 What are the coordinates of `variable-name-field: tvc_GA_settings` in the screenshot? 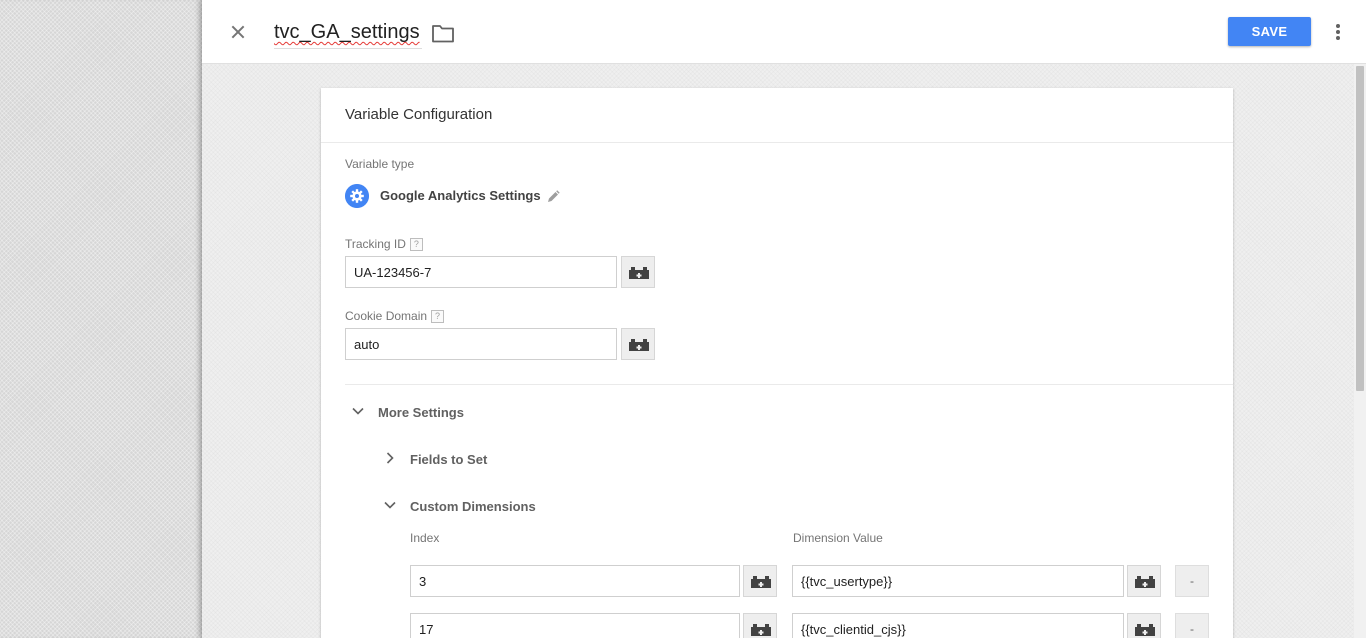 It's located at (348, 34).